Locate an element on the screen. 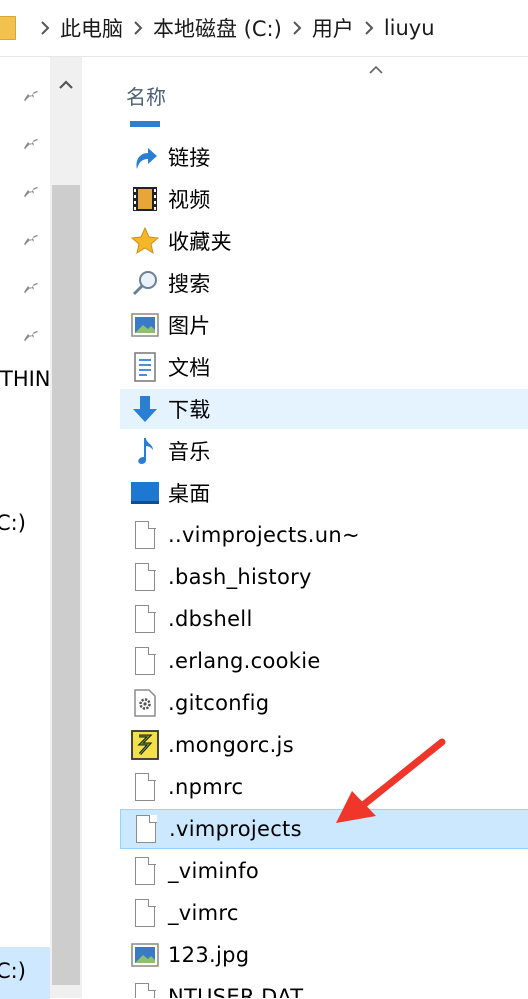 The image size is (528, 999). desktop-icon is located at coordinates (145, 493).